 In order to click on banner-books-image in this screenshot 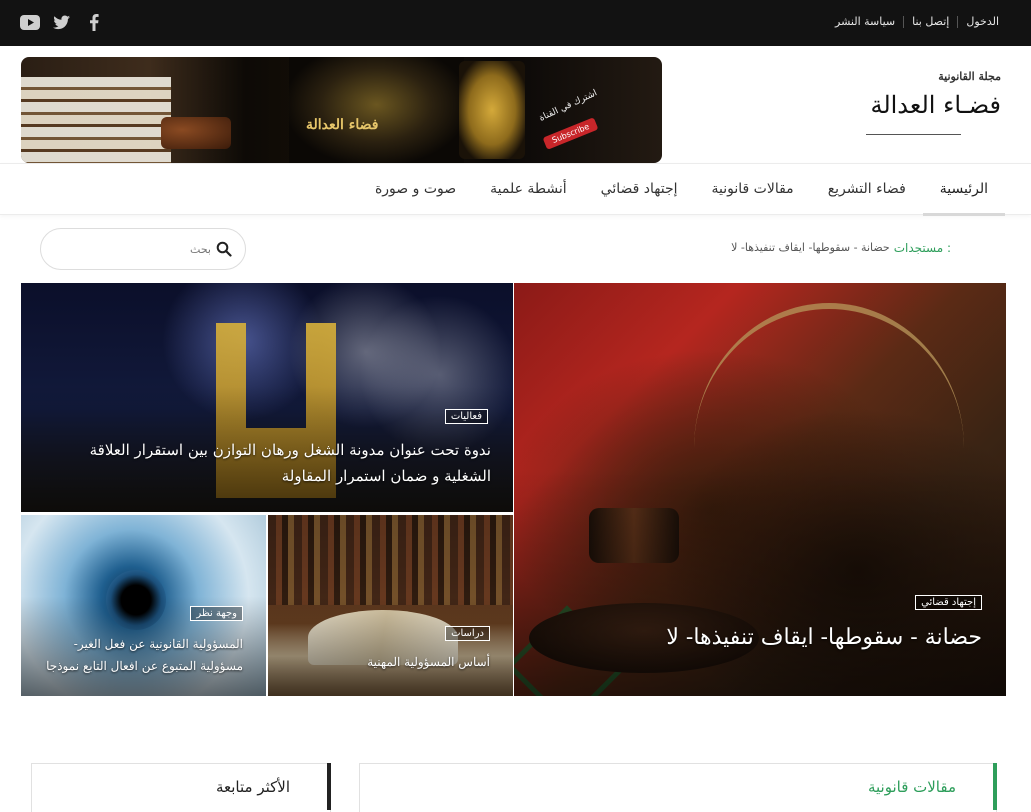, I will do `click(96, 120)`.